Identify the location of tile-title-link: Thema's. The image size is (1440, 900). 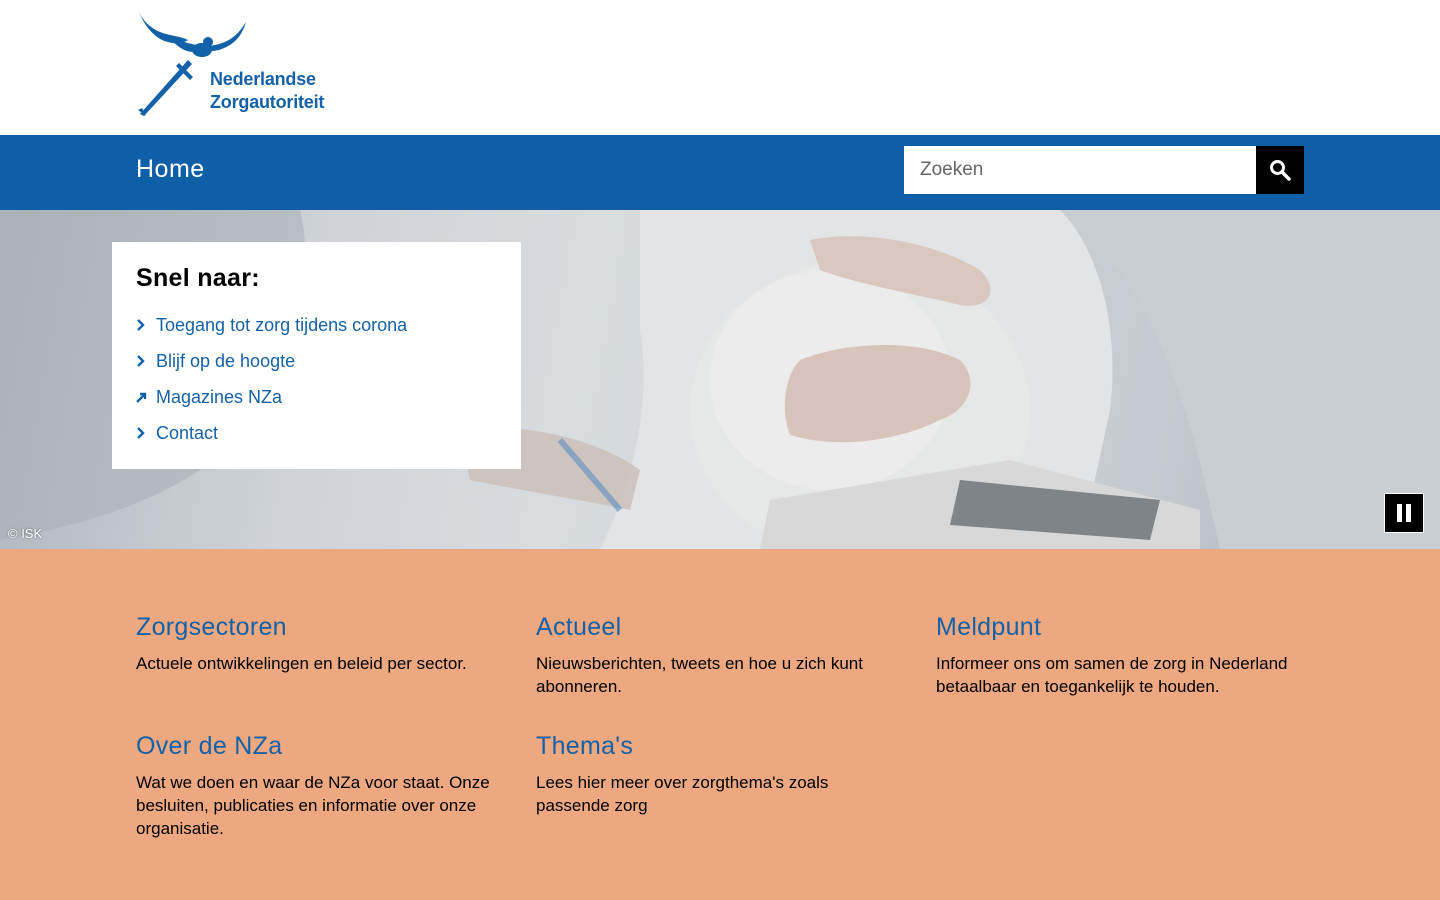
(720, 746).